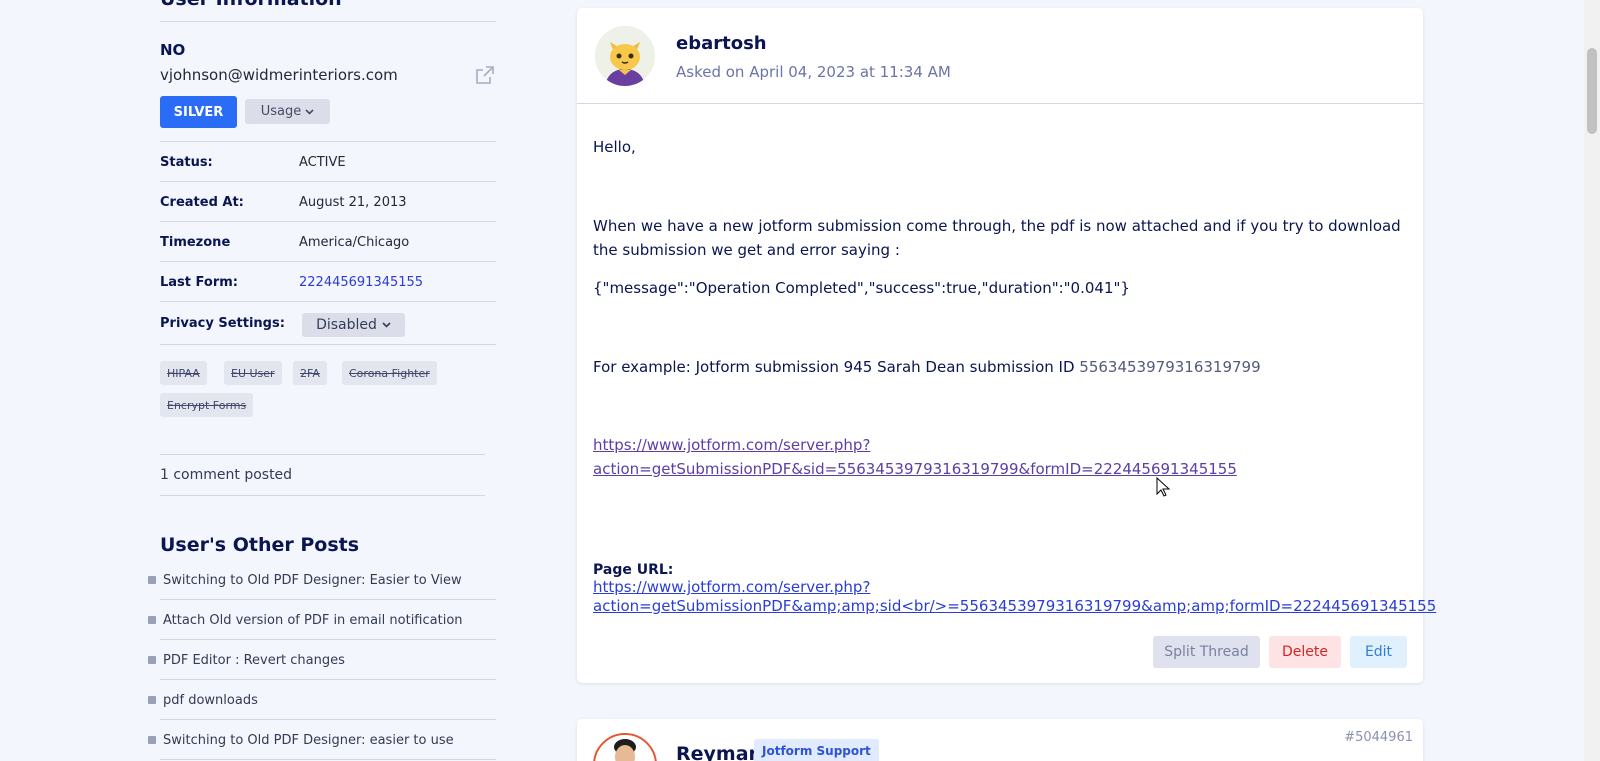 This screenshot has width=1600, height=761. Describe the element at coordinates (361, 282) in the screenshot. I see `last-form-link: 222445691345155` at that location.